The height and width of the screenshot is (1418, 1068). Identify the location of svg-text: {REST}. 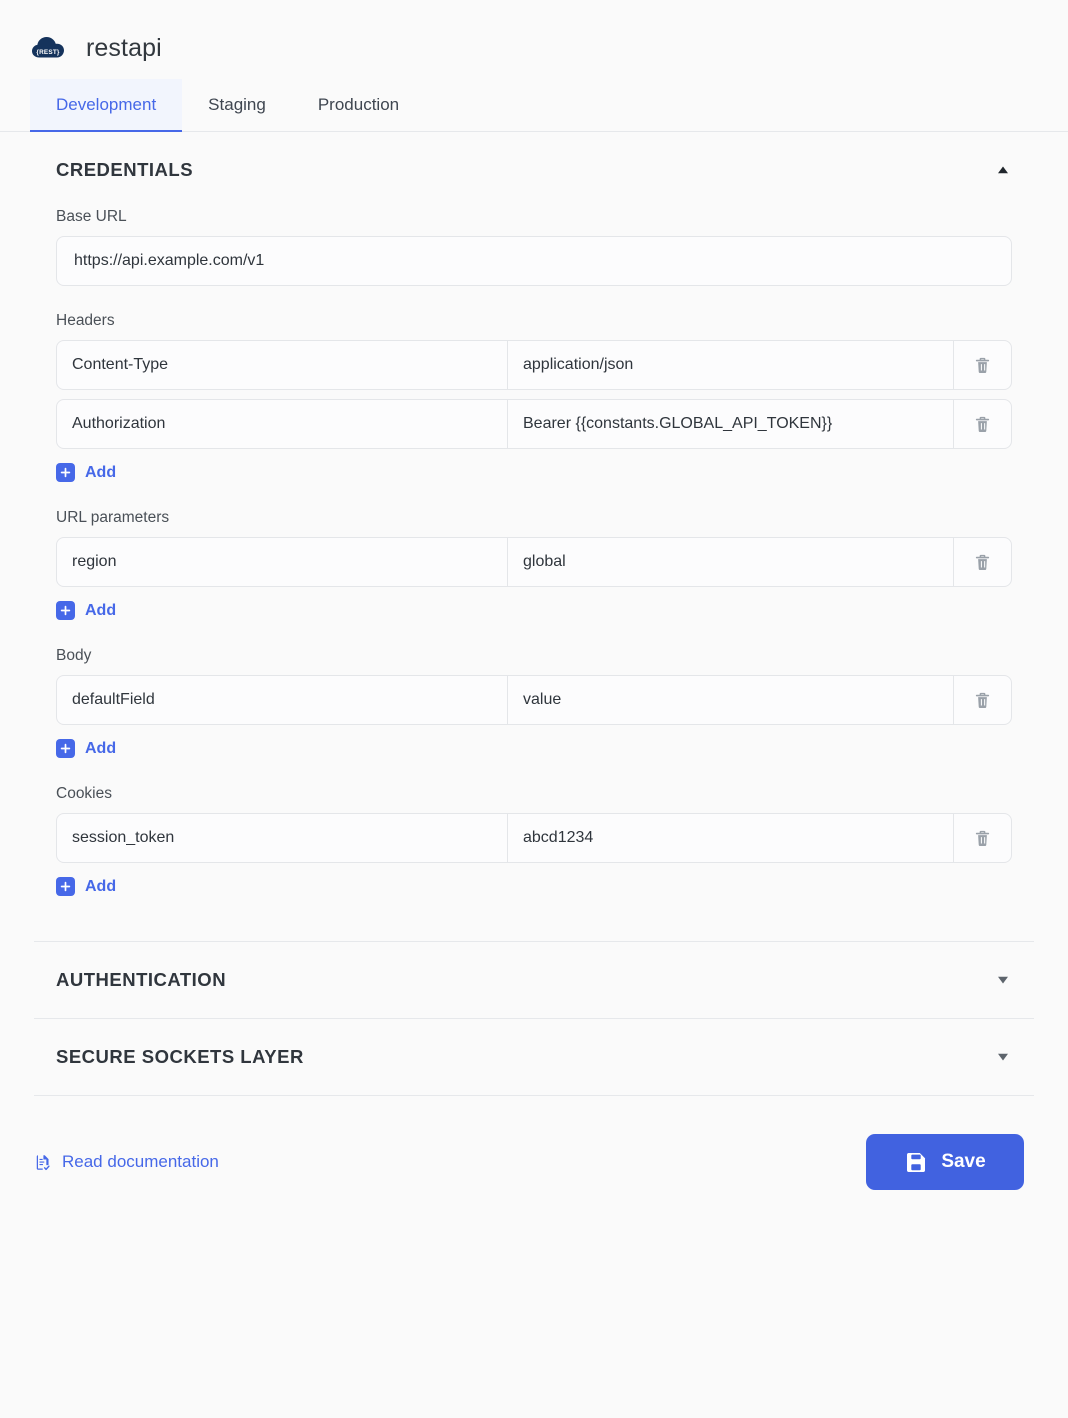
(48, 52).